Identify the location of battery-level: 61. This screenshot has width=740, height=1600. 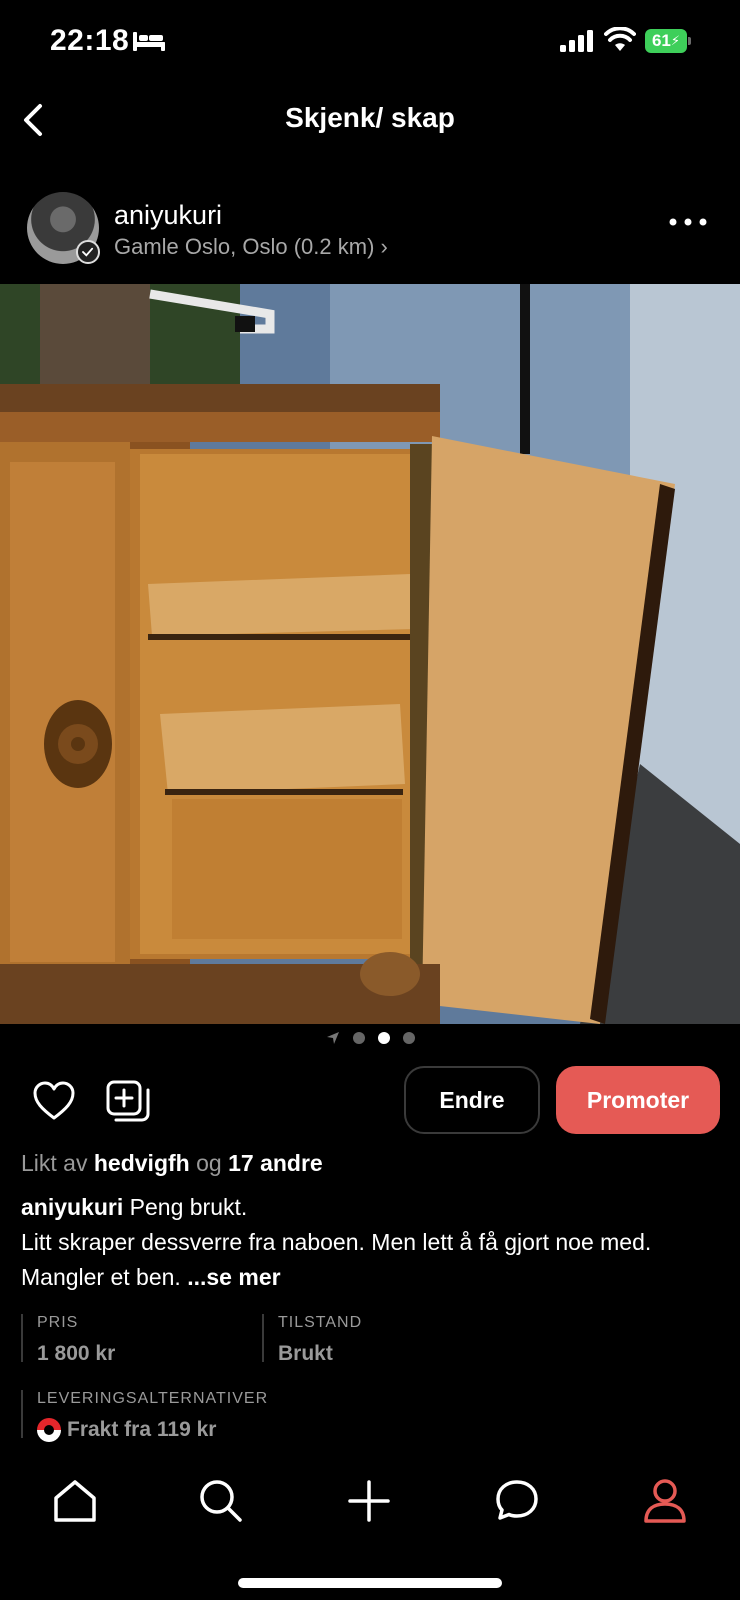
(661, 40).